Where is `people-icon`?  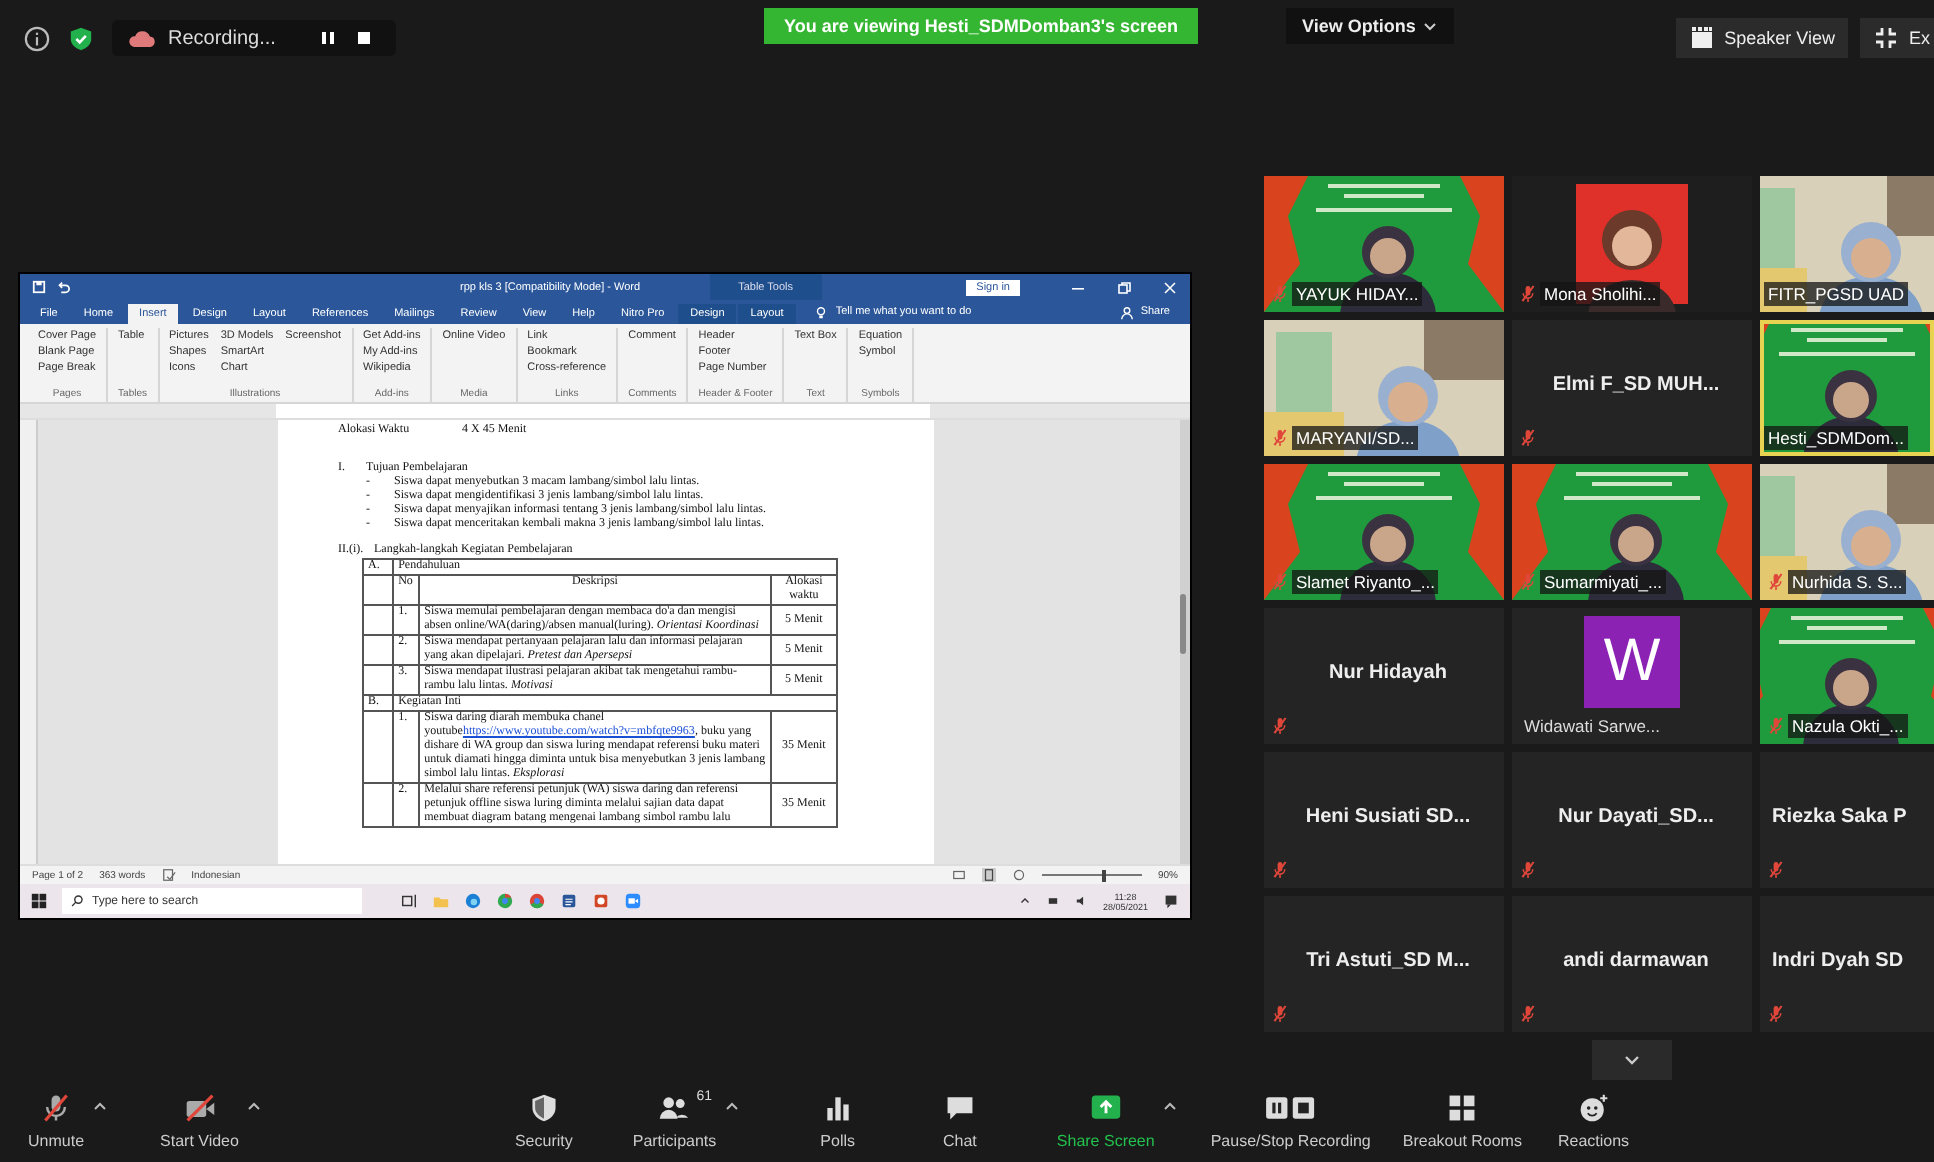 people-icon is located at coordinates (674, 1108).